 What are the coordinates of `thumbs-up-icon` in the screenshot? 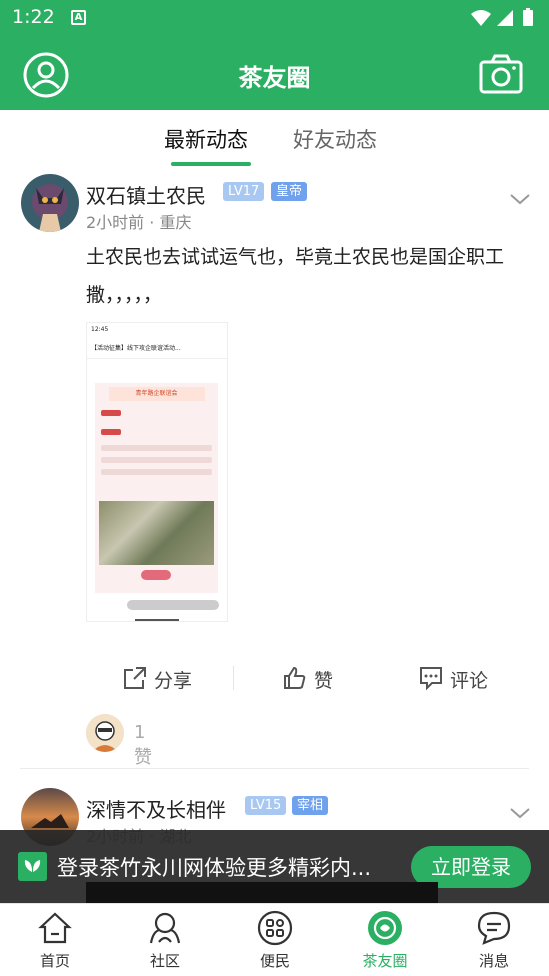 It's located at (295, 677).